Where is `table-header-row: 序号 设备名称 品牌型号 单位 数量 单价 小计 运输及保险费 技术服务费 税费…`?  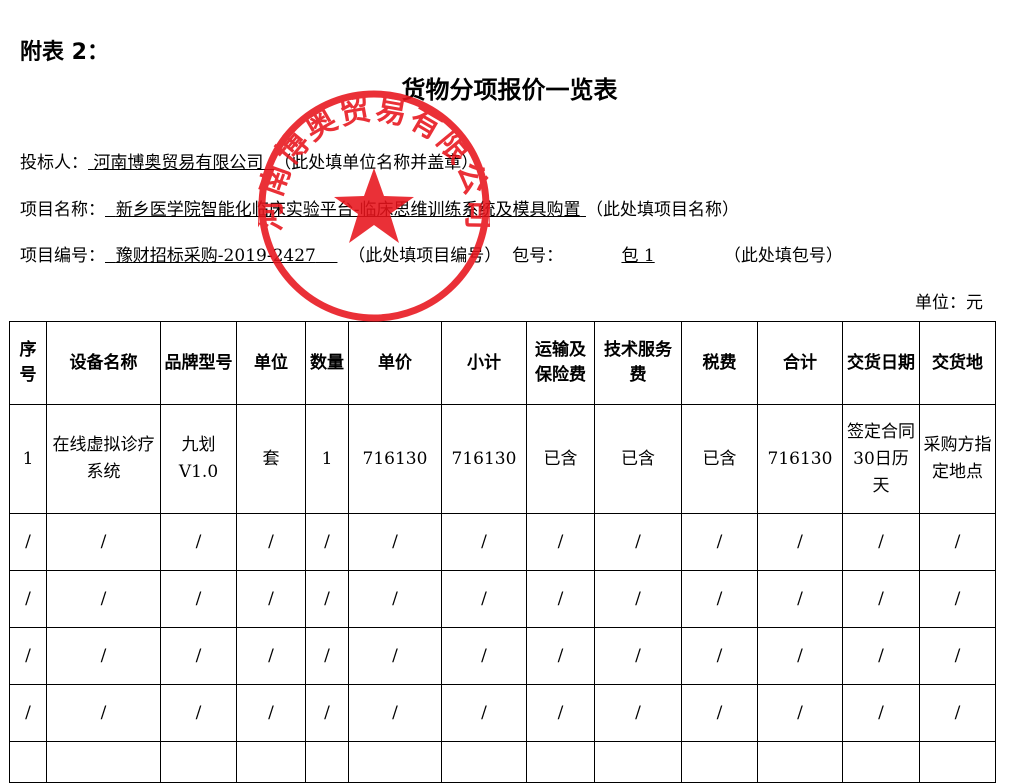 table-header-row: 序号 设备名称 品牌型号 单位 数量 单价 小计 运输及保险费 技术服务费 税费… is located at coordinates (502, 363).